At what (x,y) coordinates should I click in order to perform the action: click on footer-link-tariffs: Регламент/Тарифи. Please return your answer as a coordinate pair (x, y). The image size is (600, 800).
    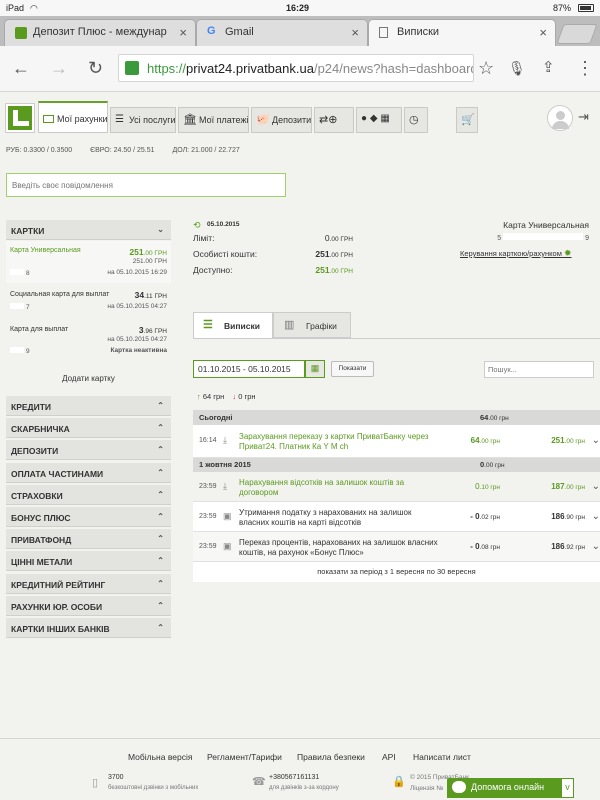
    Looking at the image, I should click on (244, 757).